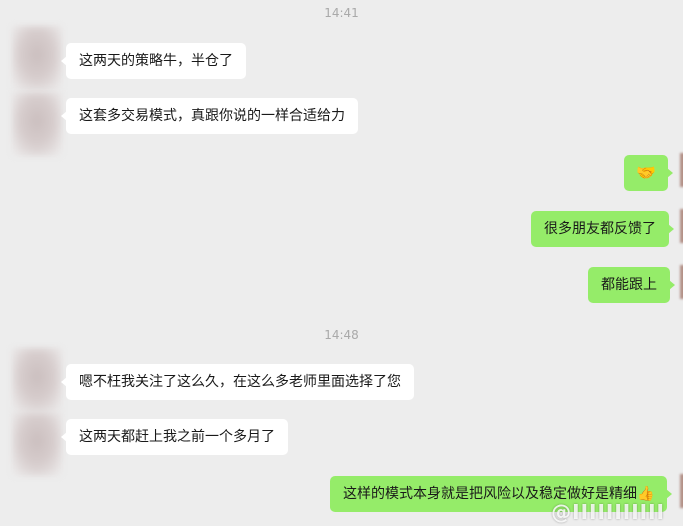 The width and height of the screenshot is (683, 526). Describe the element at coordinates (631, 285) in the screenshot. I see `message-bubble-outgoing: 都能跟上` at that location.